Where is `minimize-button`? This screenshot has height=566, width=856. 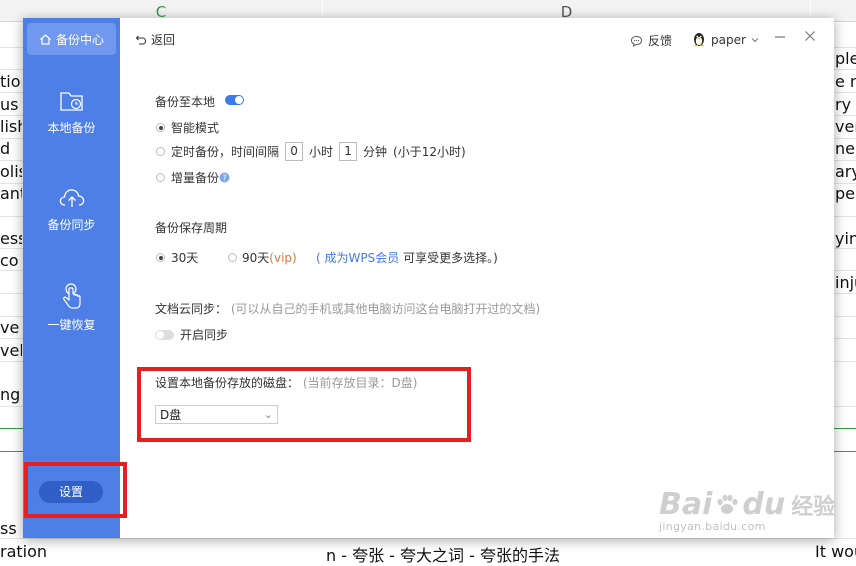
minimize-button is located at coordinates (780, 38).